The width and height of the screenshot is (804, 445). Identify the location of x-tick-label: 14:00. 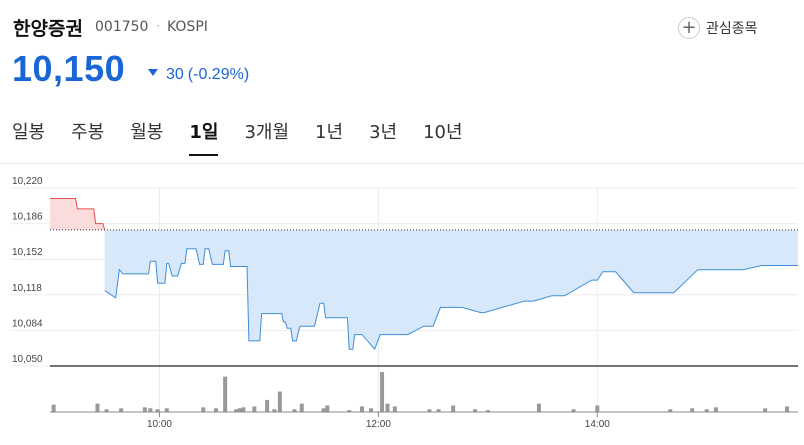
(597, 424).